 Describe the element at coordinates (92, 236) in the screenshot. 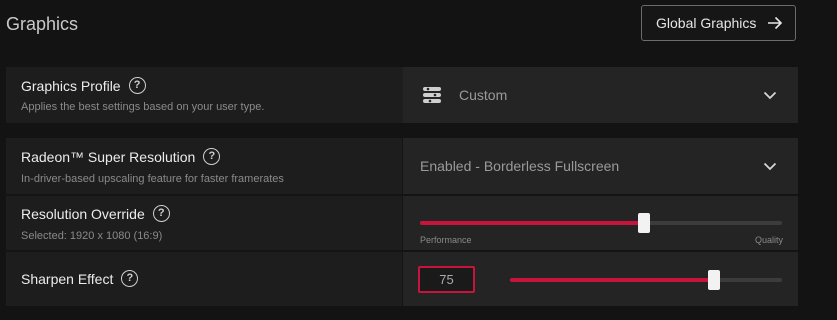

I see `resolution-override-description: Selected: 1920 x 1080 (16:9)` at that location.